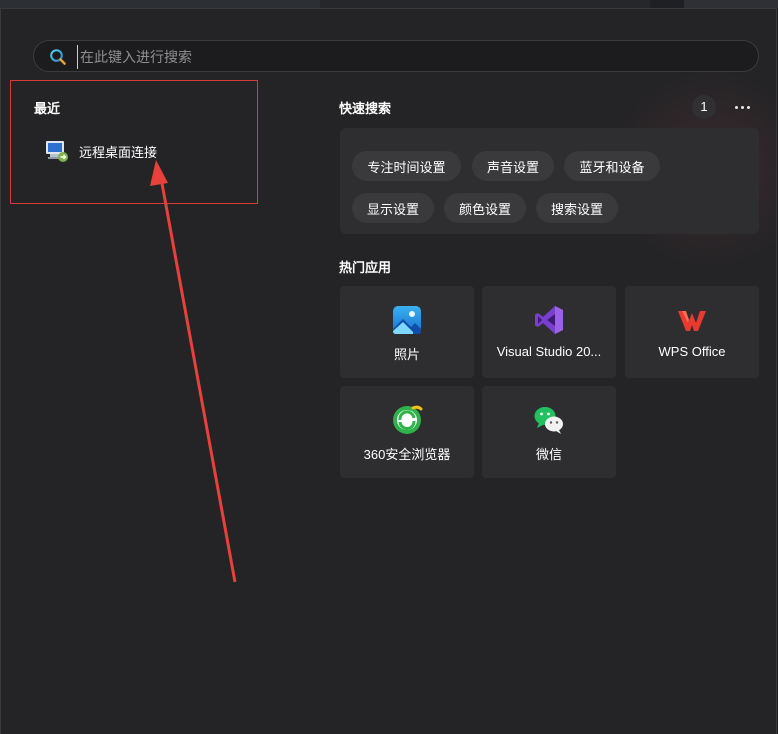 Image resolution: width=778 pixels, height=734 pixels. I want to click on app-tile-360-browser: 360安全浏览器, so click(407, 432).